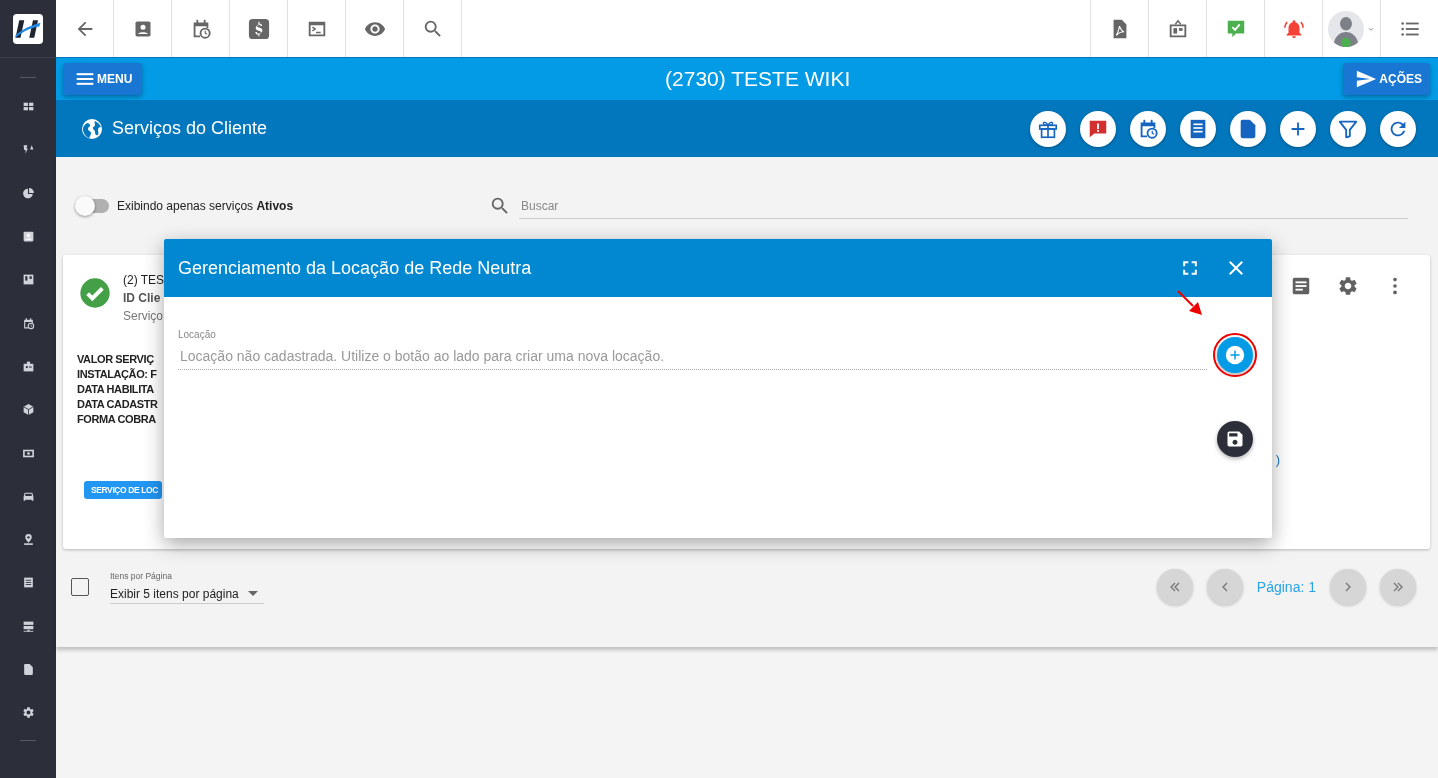 The image size is (1438, 778). Describe the element at coordinates (1235, 439) in the screenshot. I see `save-button` at that location.